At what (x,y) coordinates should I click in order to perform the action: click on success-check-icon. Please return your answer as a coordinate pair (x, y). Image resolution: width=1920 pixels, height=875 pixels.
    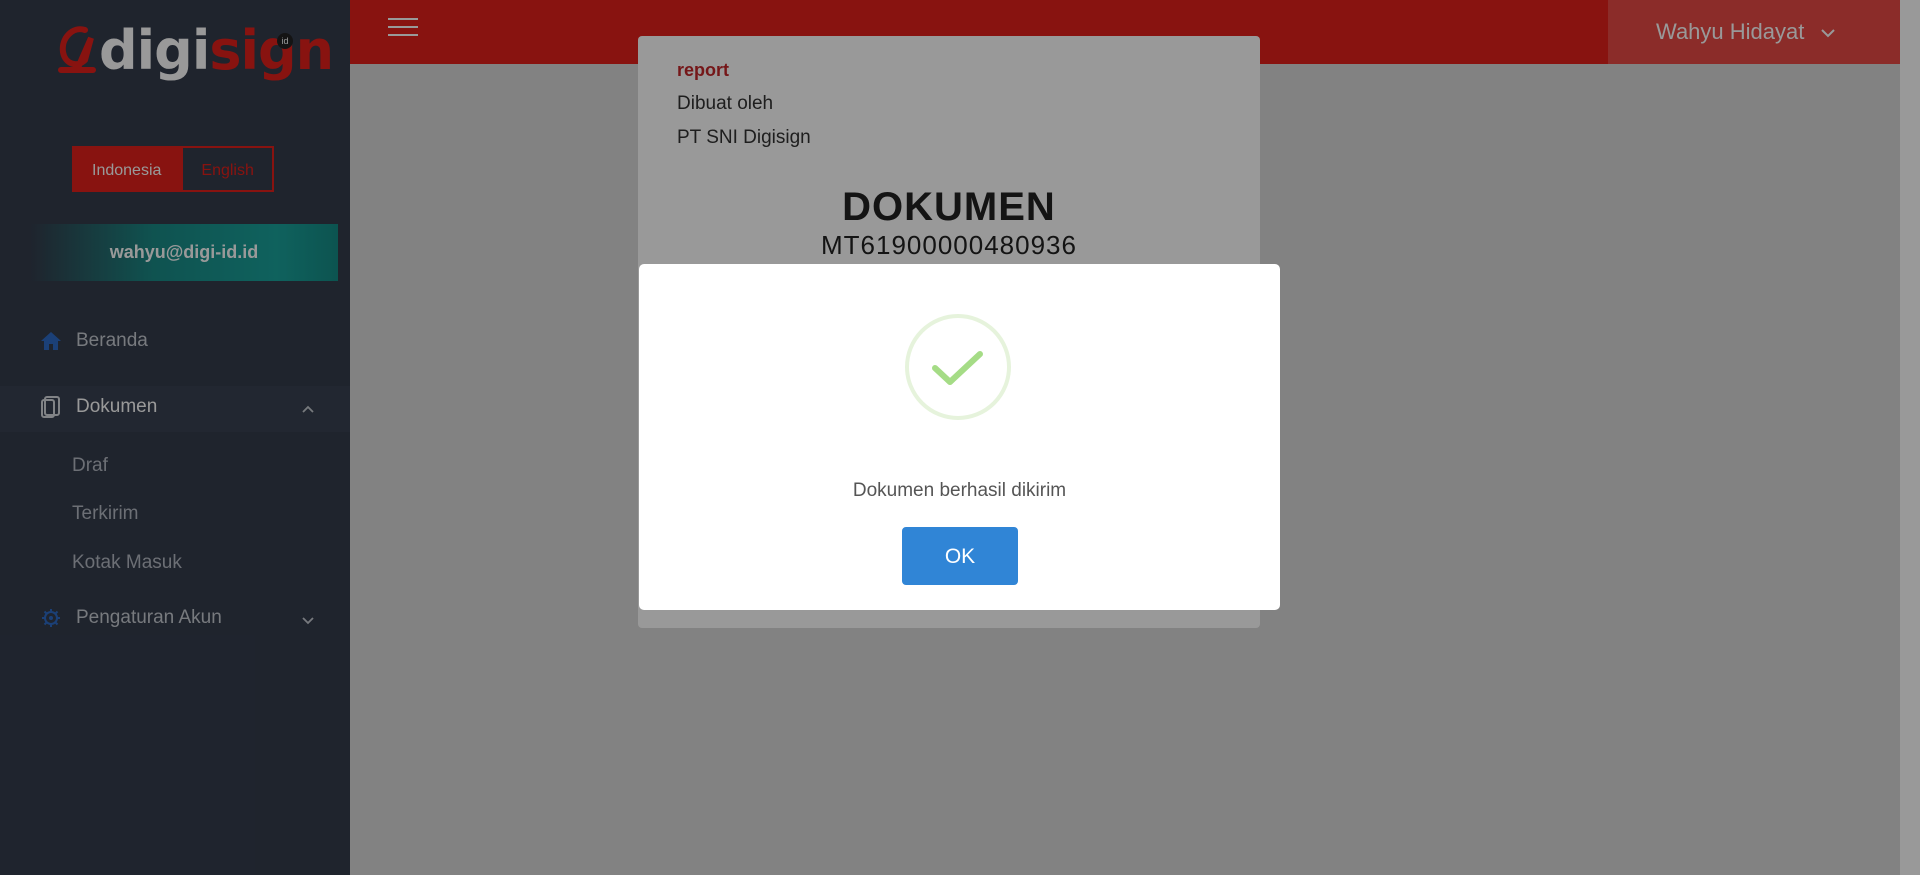
    Looking at the image, I should click on (958, 367).